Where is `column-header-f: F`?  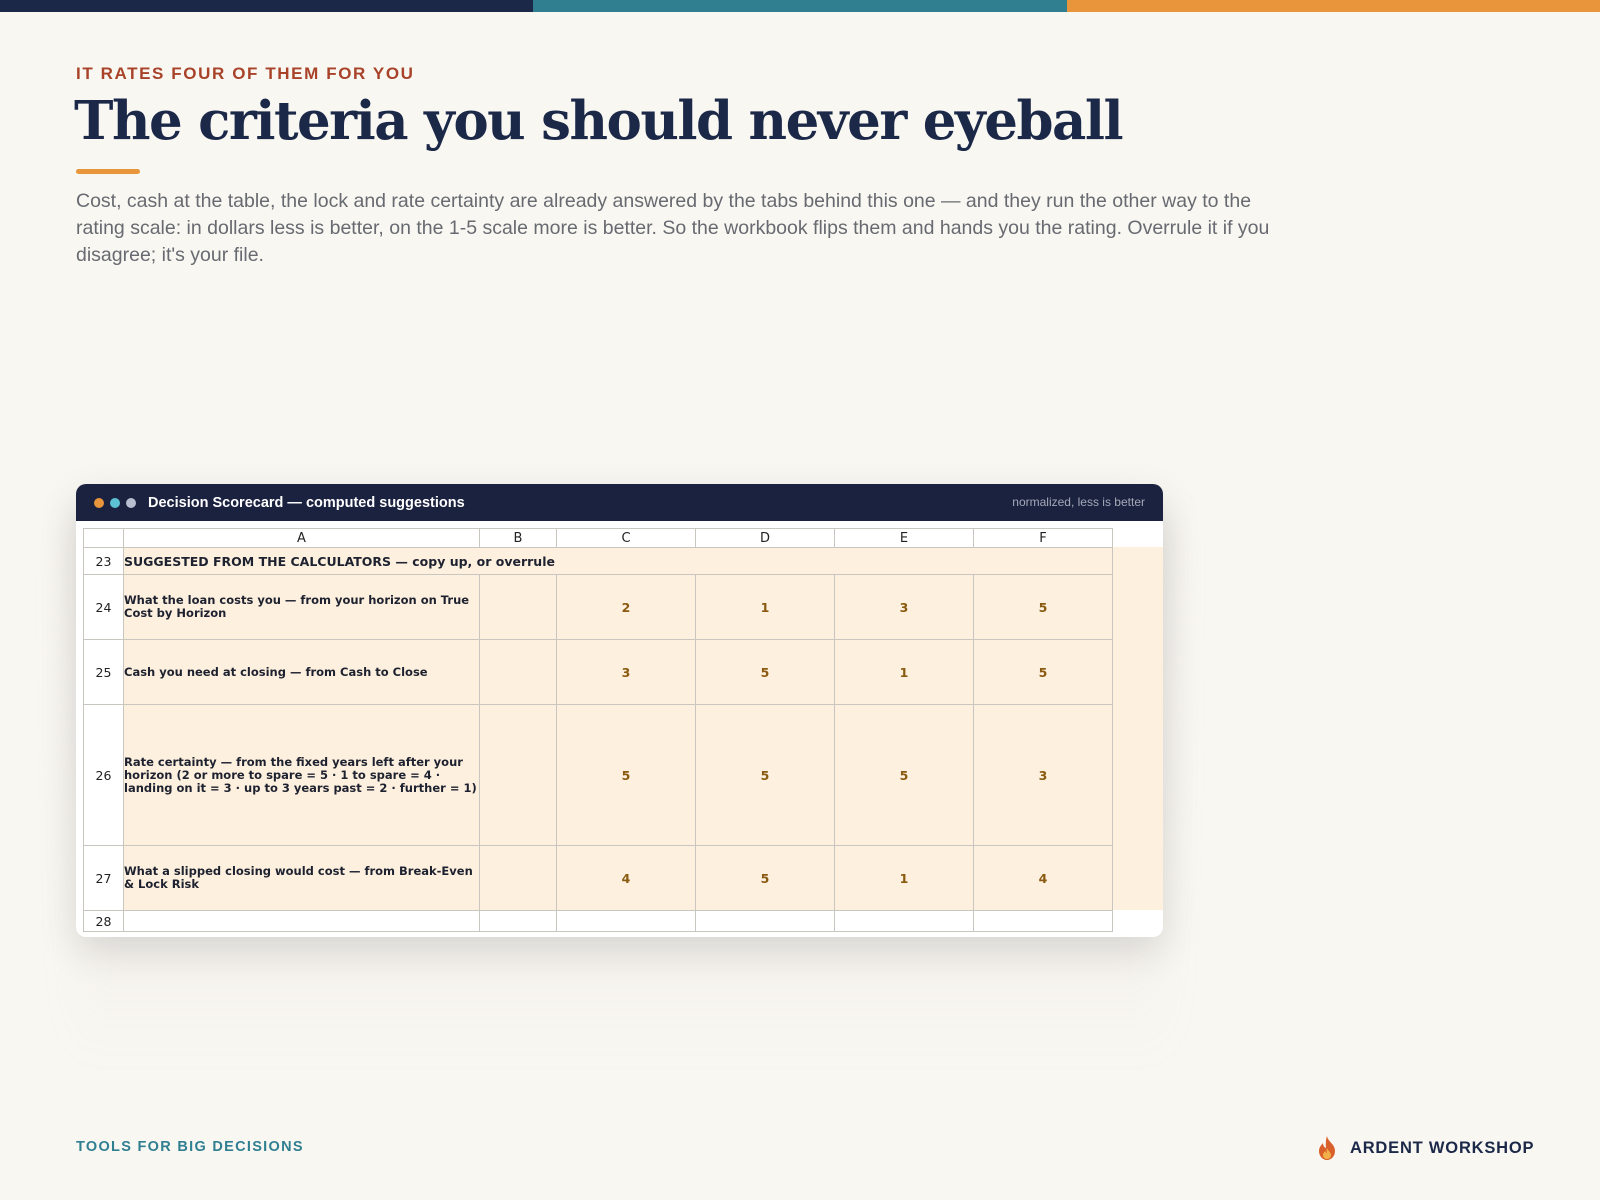
column-header-f: F is located at coordinates (1043, 538).